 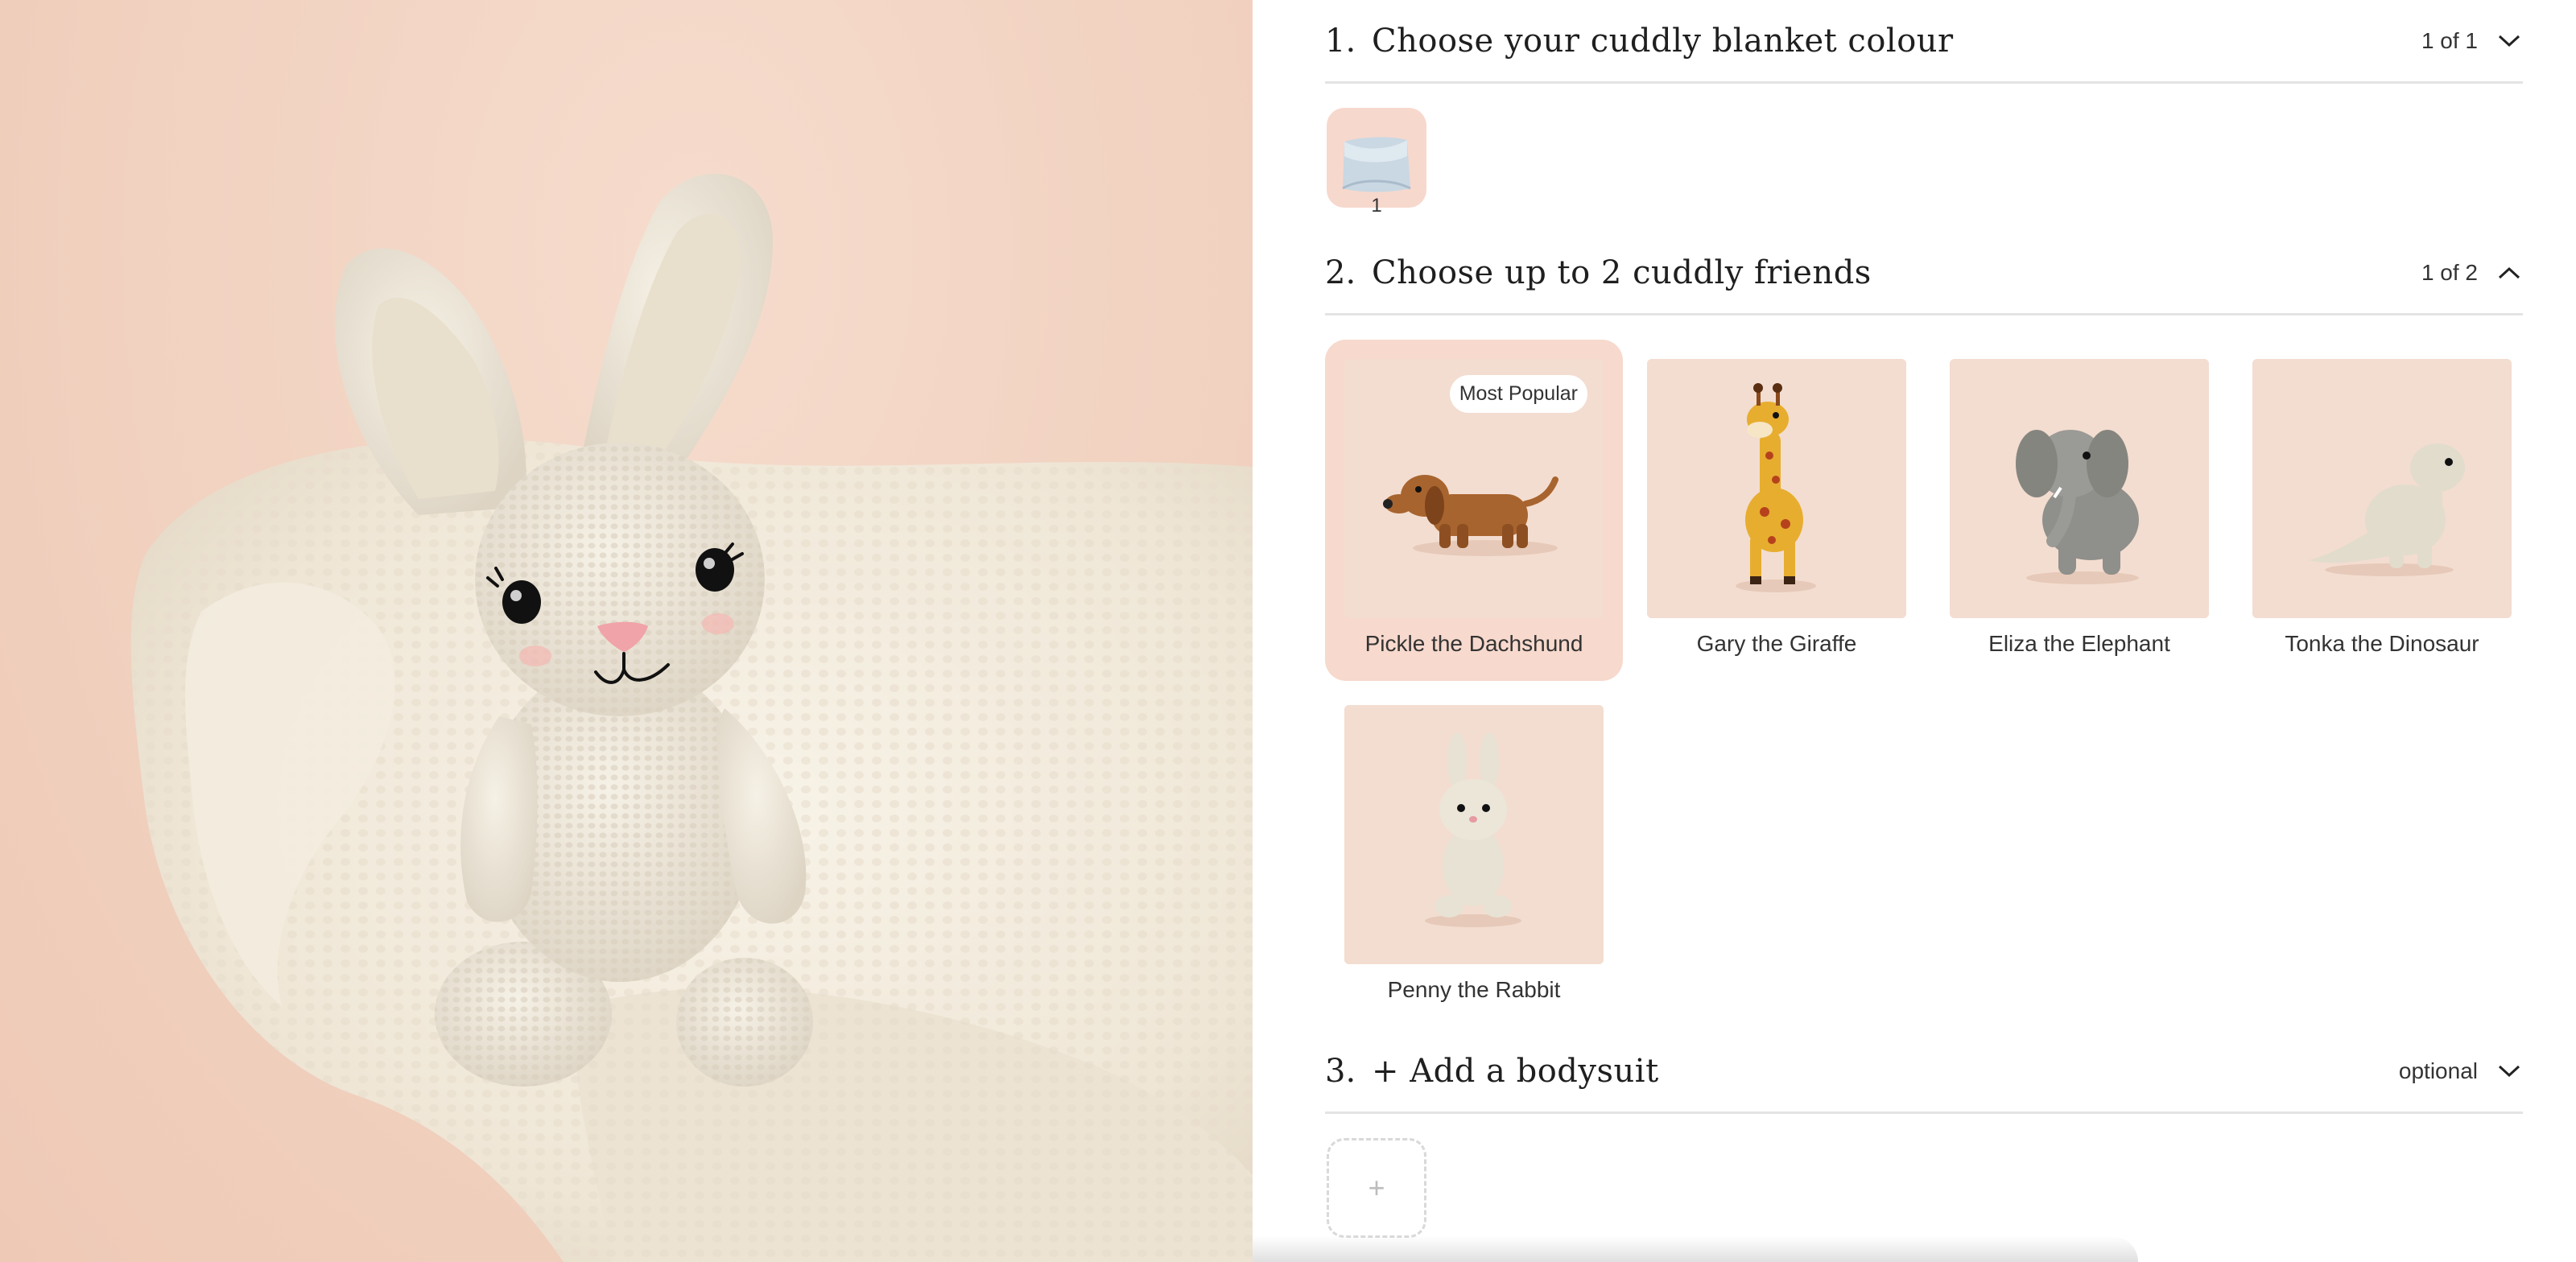 I want to click on giraffe-toy-icon, so click(x=1776, y=488).